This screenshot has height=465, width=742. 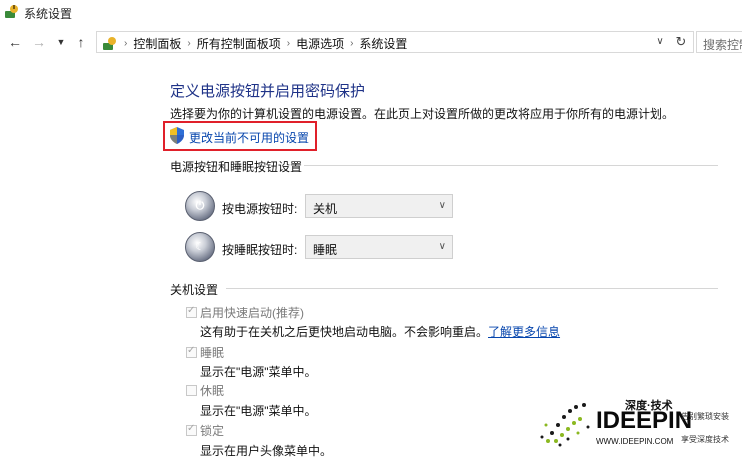 What do you see at coordinates (268, 91) in the screenshot?
I see `page-title: 定义电源按钮并启用密码保护` at bounding box center [268, 91].